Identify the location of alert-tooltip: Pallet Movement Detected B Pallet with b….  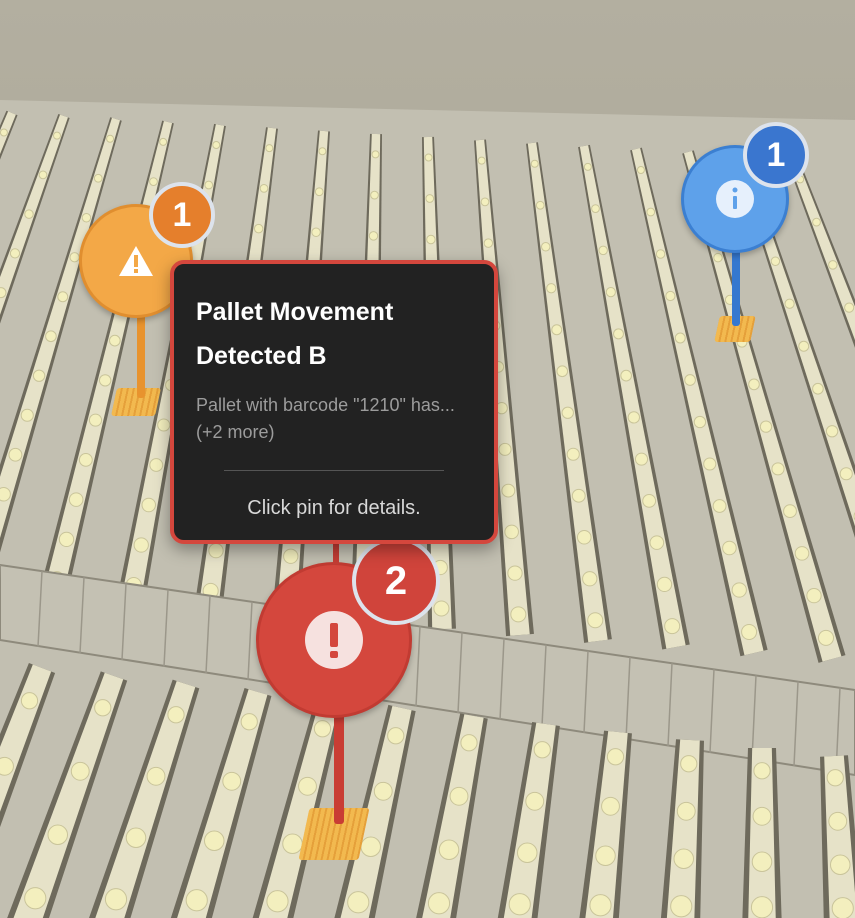
(334, 402).